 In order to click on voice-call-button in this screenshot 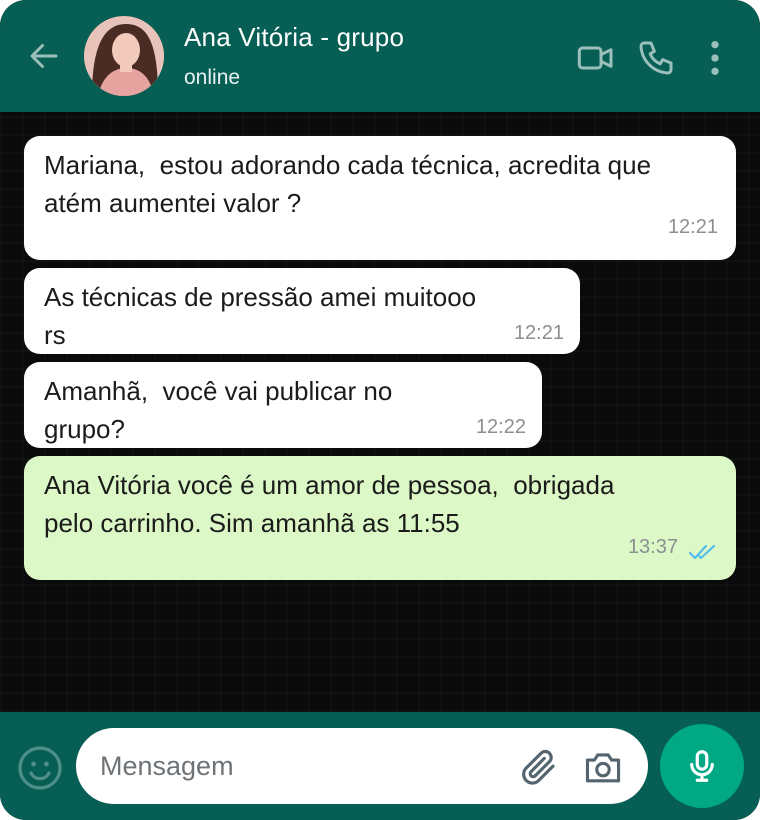, I will do `click(656, 58)`.